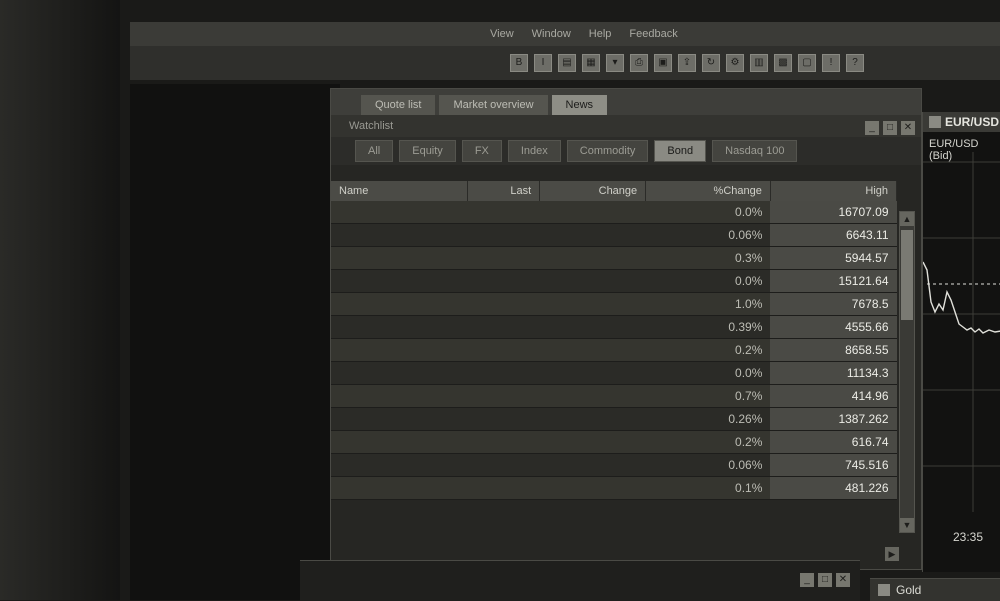  I want to click on window-tab: Quote list, so click(398, 105).